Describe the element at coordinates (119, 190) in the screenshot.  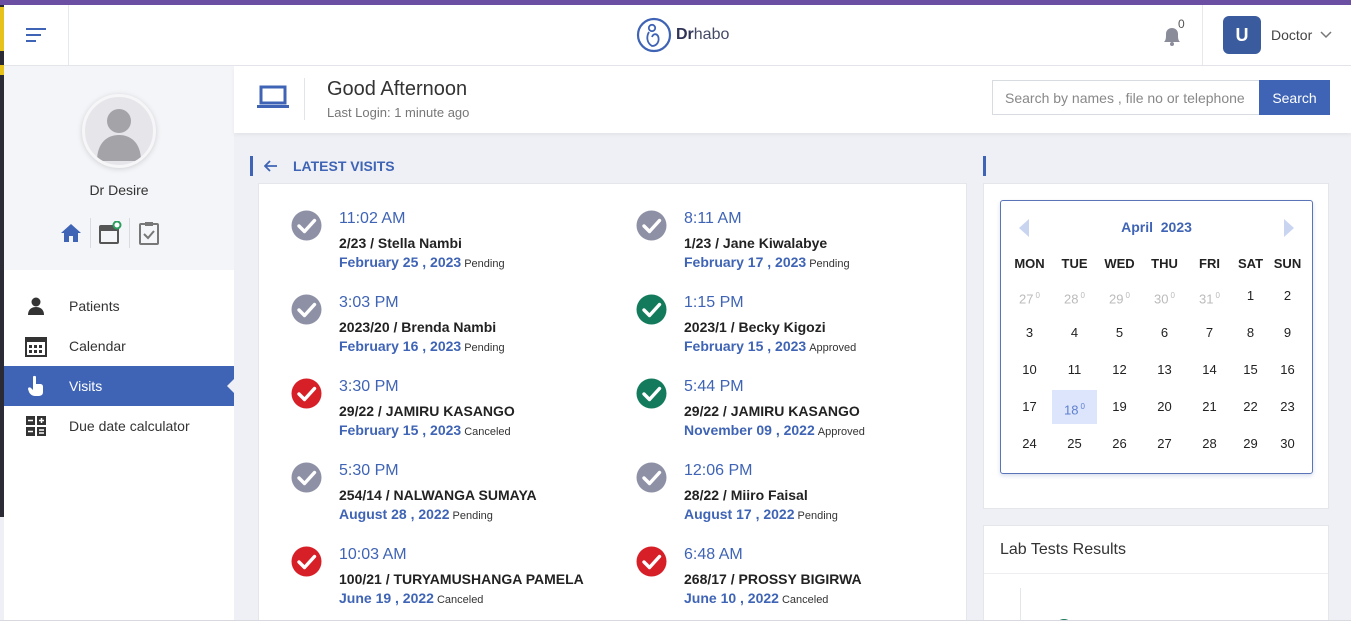
I see `profile-name: Dr Desire` at that location.